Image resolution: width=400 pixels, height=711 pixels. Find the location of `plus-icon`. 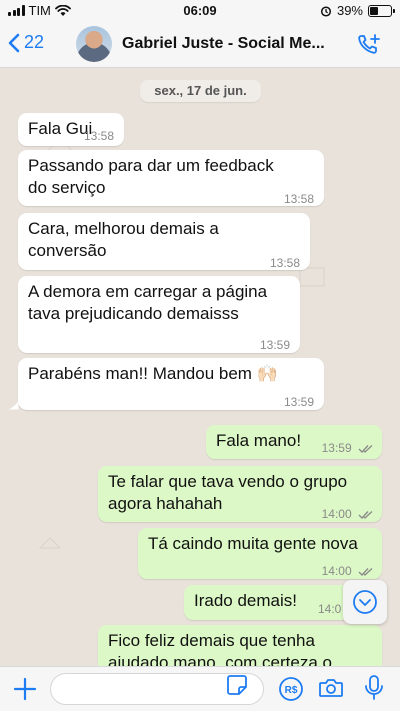

plus-icon is located at coordinates (25, 689).